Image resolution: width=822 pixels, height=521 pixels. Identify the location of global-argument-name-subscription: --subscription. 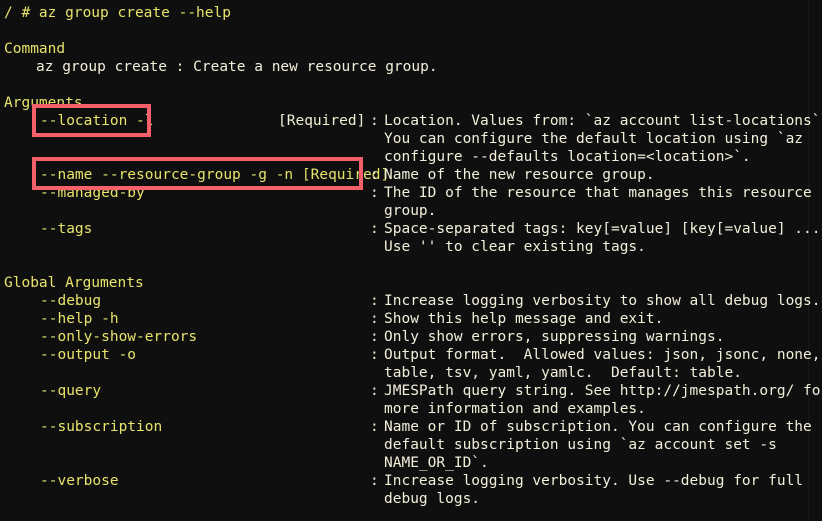
(101, 427).